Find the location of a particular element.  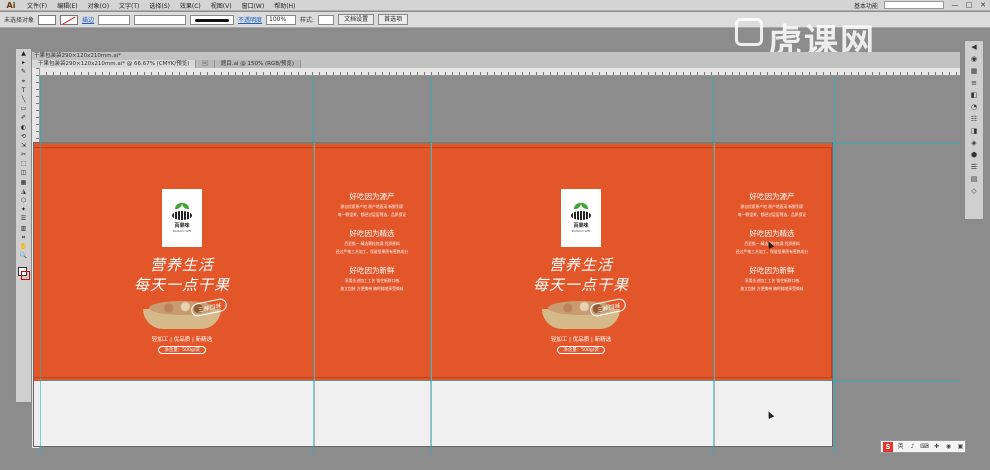

workspace-switcher: 基本功能 is located at coordinates (866, 5).